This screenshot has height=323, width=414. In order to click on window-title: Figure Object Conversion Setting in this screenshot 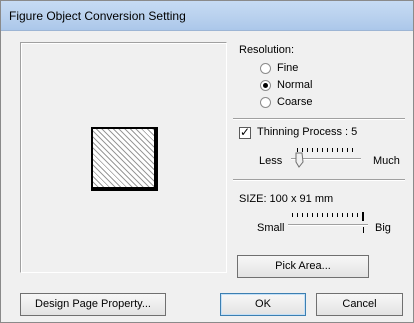, I will do `click(97, 16)`.